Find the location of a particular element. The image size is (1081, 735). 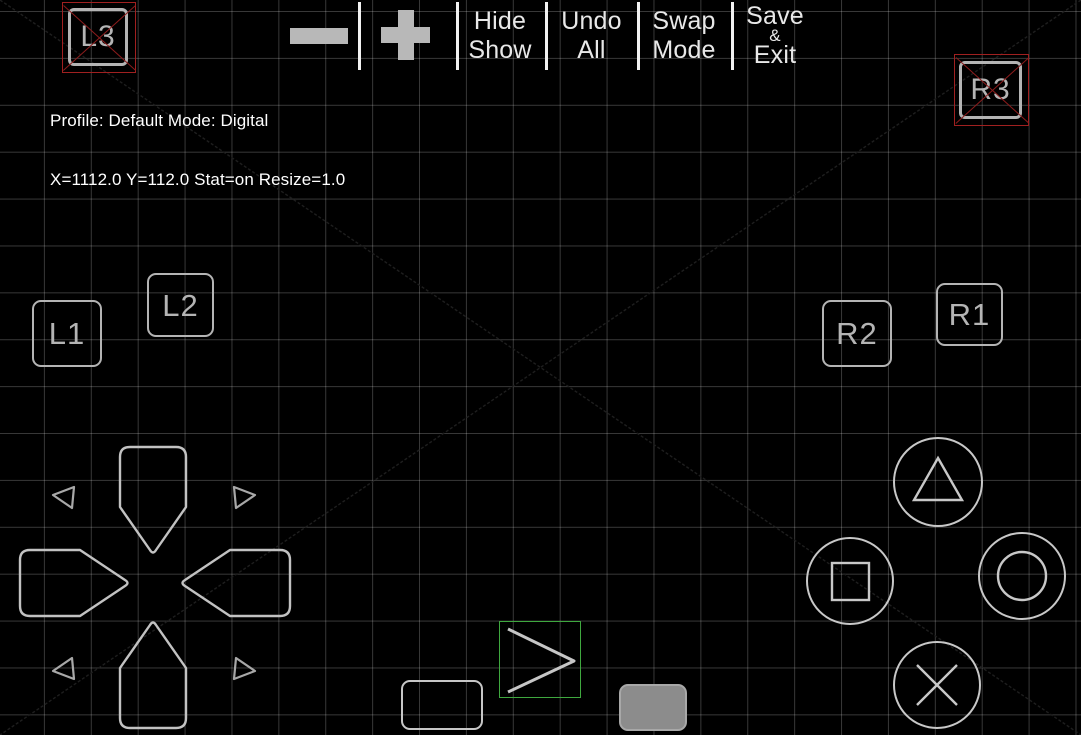

l1-label: L1 is located at coordinates (67, 333).